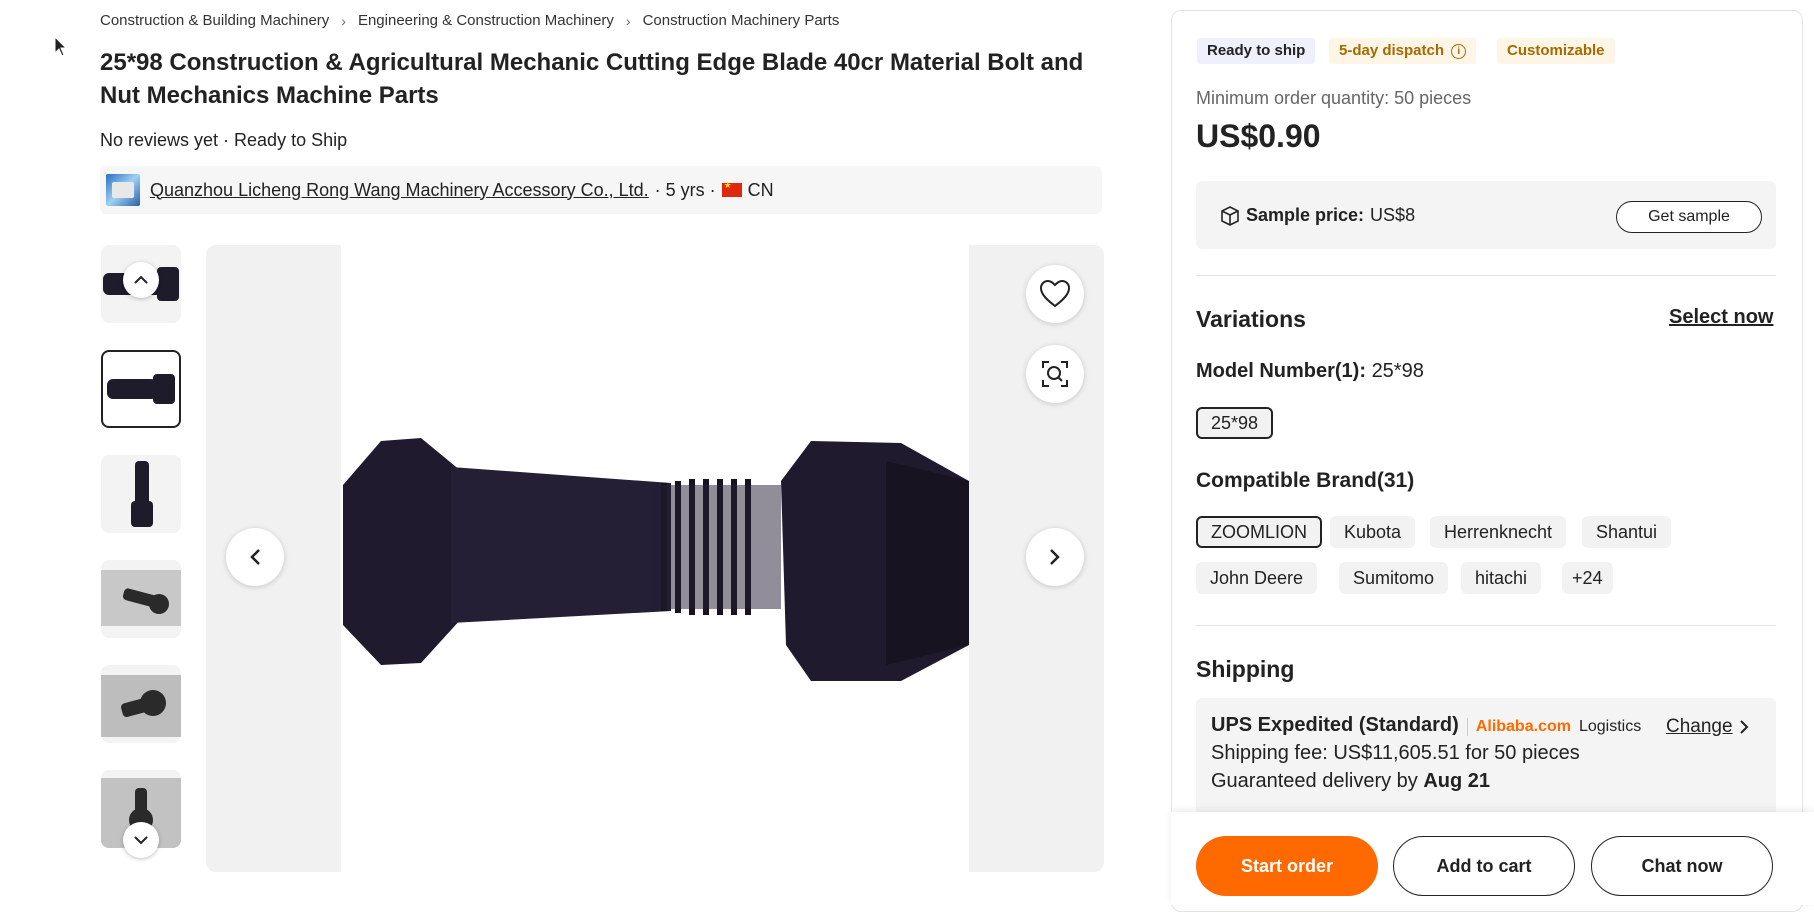 This screenshot has height=912, width=1814. Describe the element at coordinates (760, 189) in the screenshot. I see `supplier-country: CN` at that location.